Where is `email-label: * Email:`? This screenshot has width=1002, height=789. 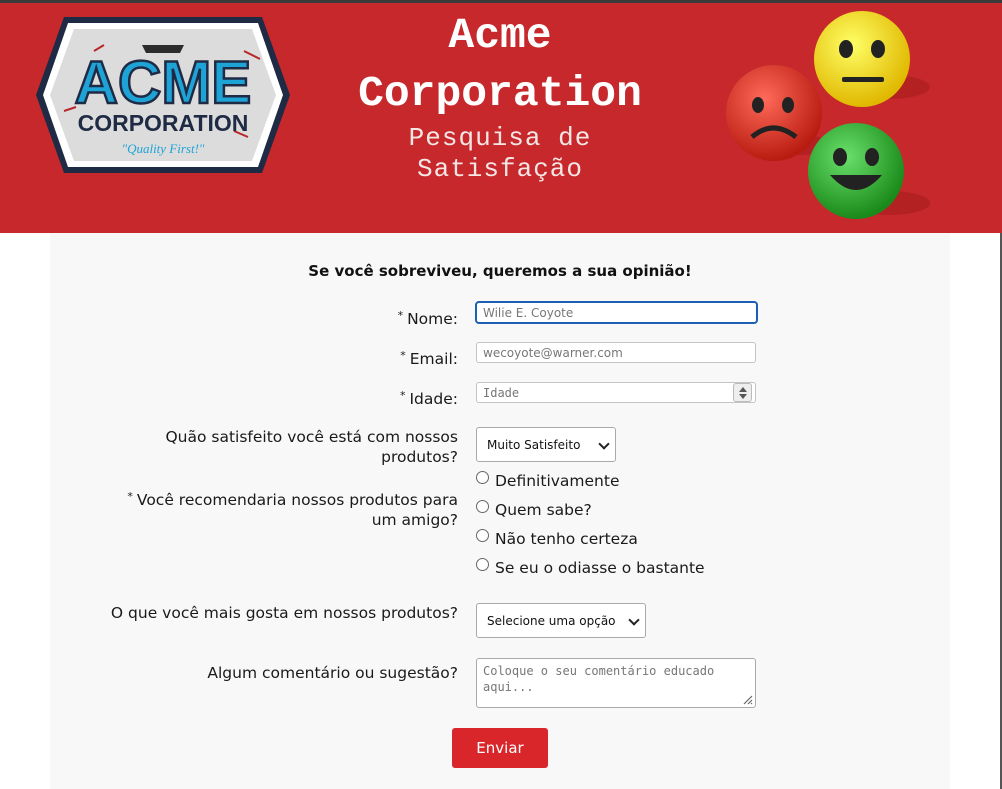 email-label: * Email: is located at coordinates (429, 358).